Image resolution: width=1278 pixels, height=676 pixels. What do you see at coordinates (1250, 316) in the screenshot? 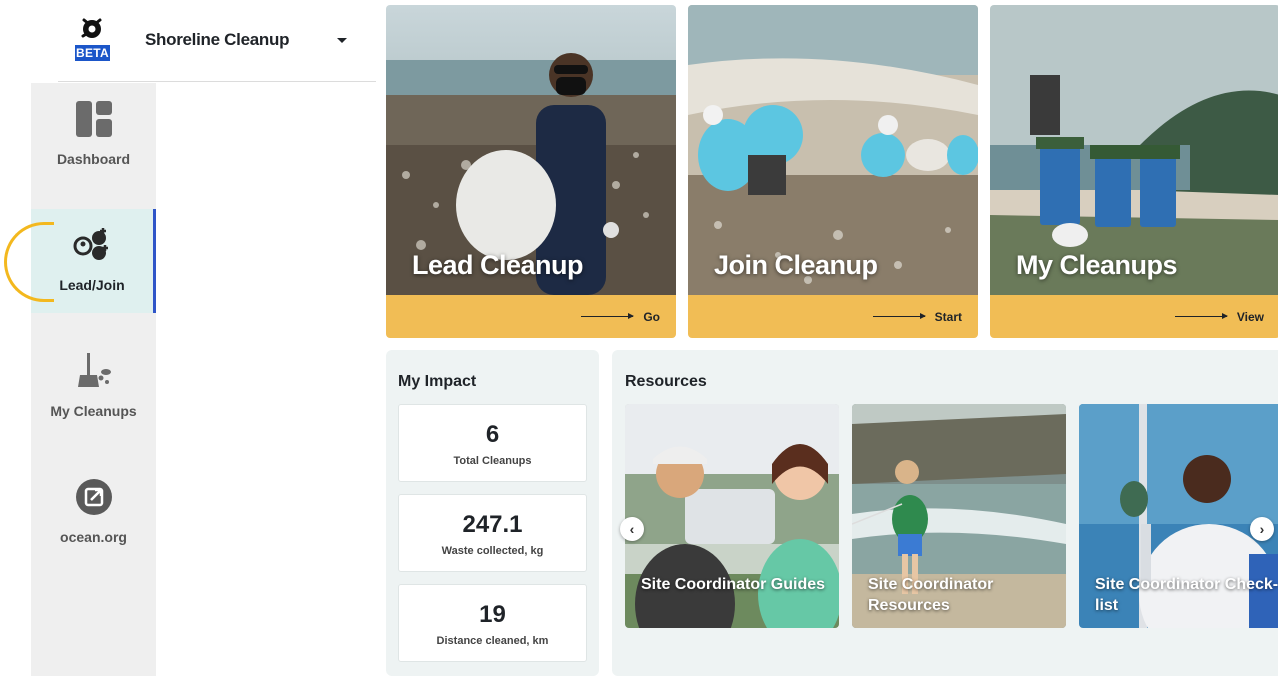
I see `card-action-label: View` at bounding box center [1250, 316].